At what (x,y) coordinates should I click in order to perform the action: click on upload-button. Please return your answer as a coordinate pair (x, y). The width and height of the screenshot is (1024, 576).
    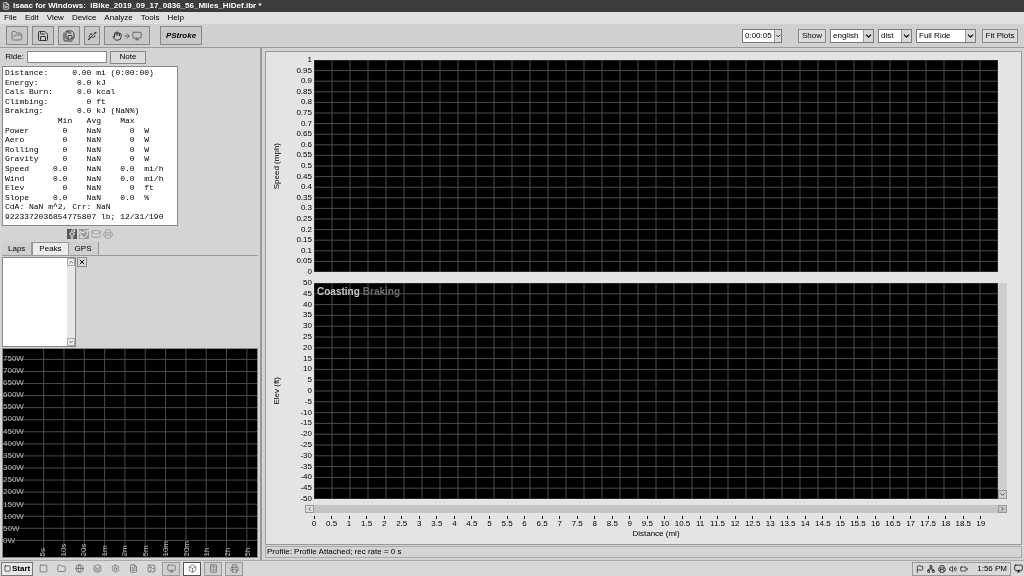
    Looking at the image, I should click on (127, 35).